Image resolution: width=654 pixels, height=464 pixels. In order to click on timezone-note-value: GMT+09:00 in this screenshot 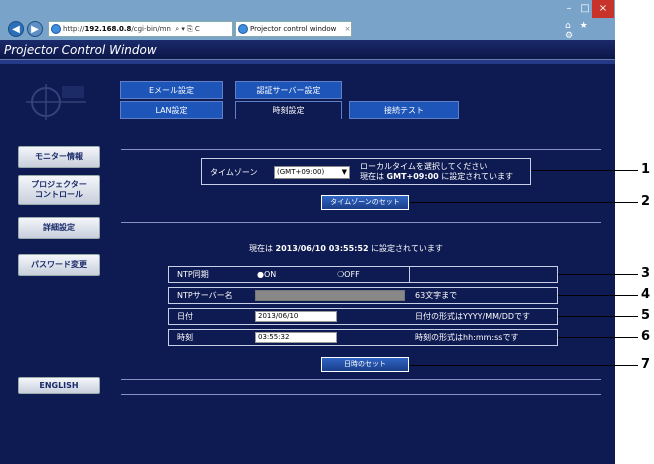, I will do `click(412, 176)`.